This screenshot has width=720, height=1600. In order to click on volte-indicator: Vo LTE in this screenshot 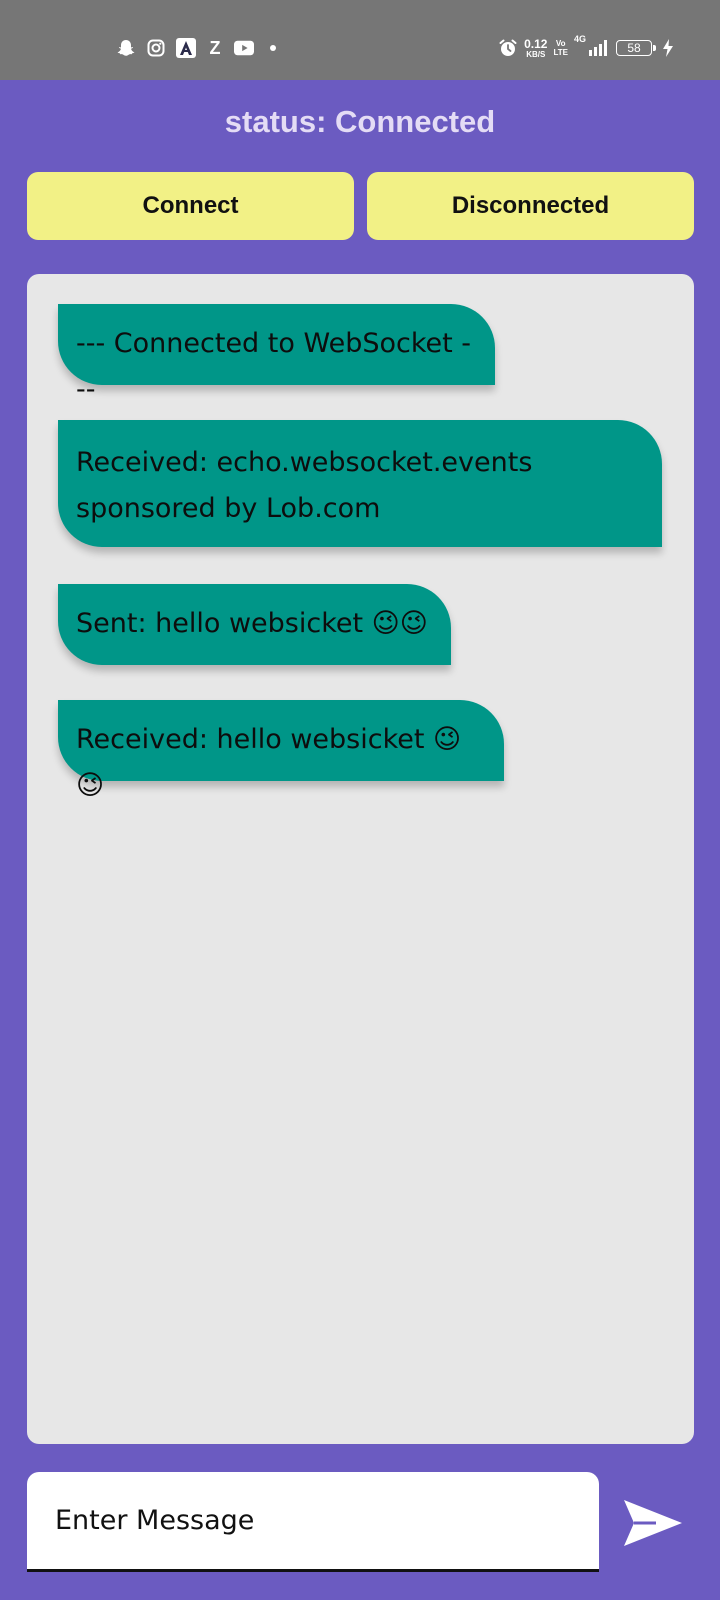, I will do `click(560, 48)`.